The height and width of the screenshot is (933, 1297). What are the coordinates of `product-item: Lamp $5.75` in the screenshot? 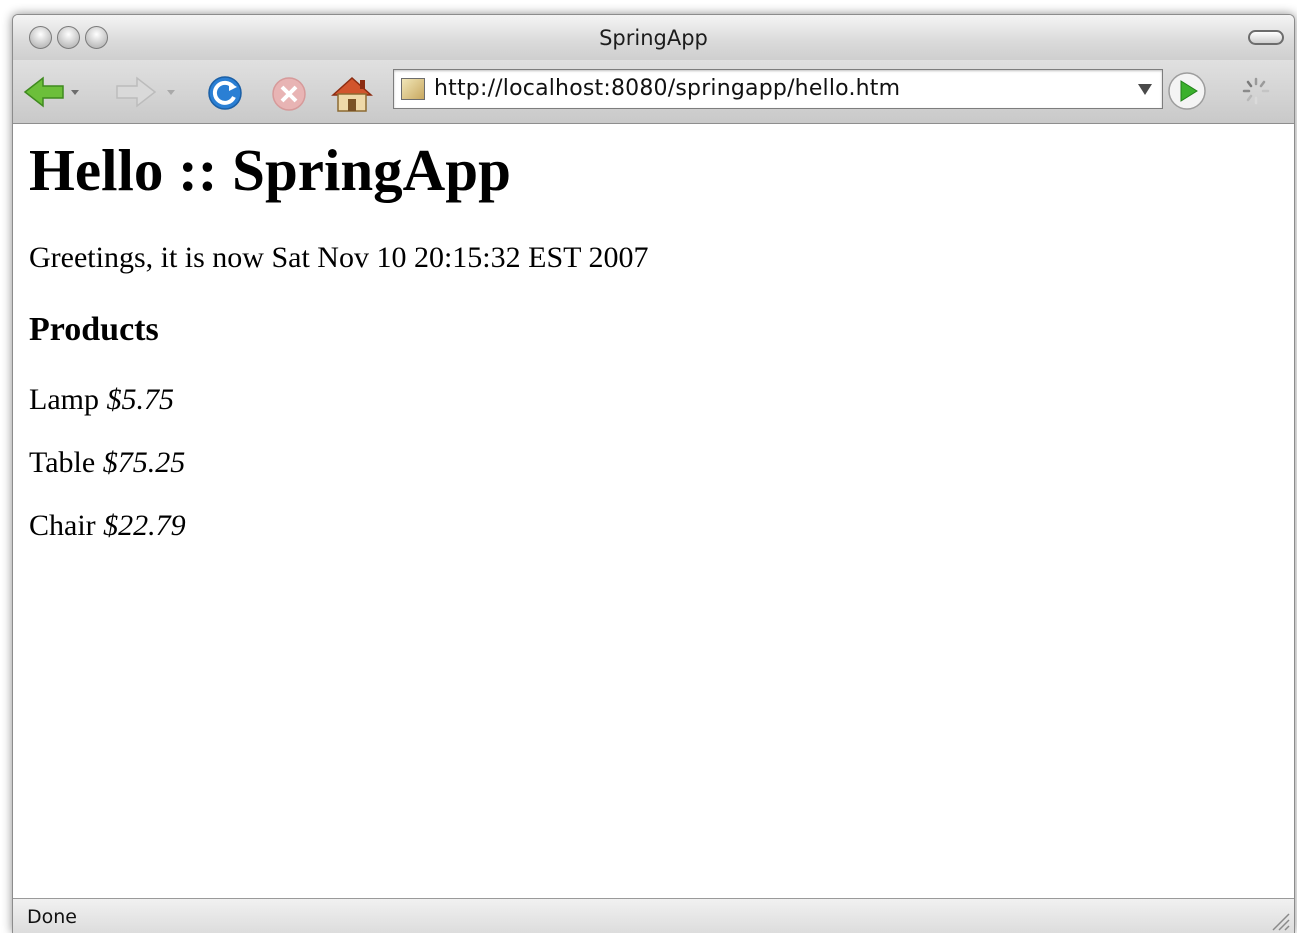 It's located at (101, 400).